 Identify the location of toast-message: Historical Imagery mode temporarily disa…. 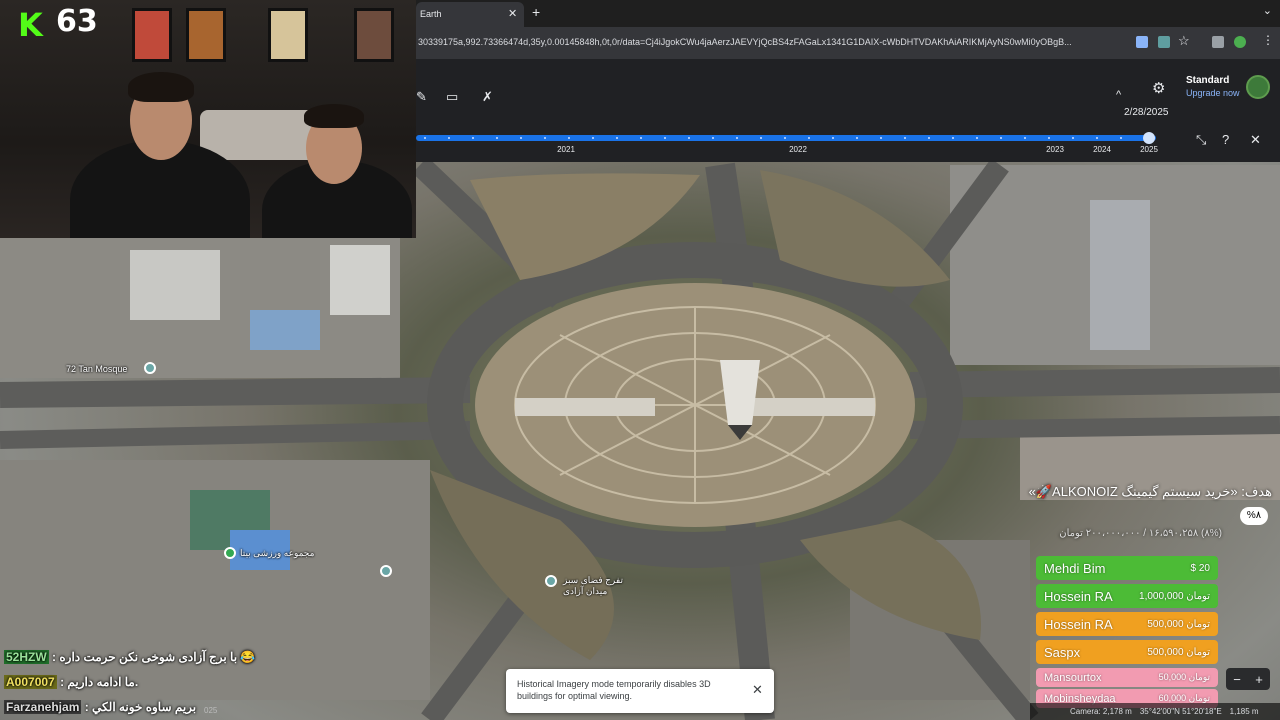
(614, 690).